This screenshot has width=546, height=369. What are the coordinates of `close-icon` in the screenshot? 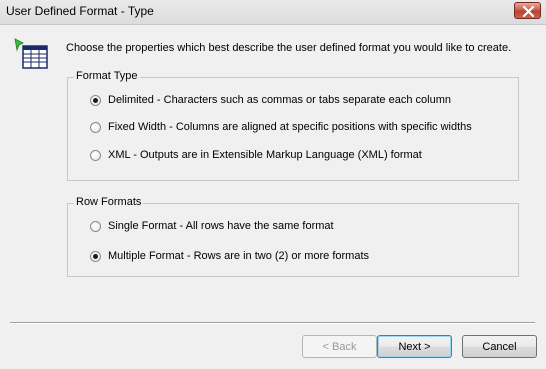 It's located at (528, 11).